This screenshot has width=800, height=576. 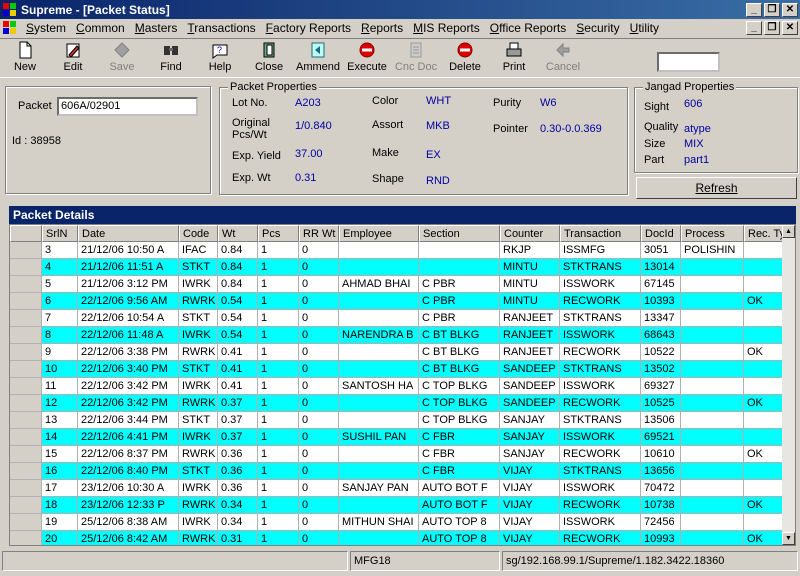 I want to click on table-cell: AUTO BOT F, so click(x=459, y=505).